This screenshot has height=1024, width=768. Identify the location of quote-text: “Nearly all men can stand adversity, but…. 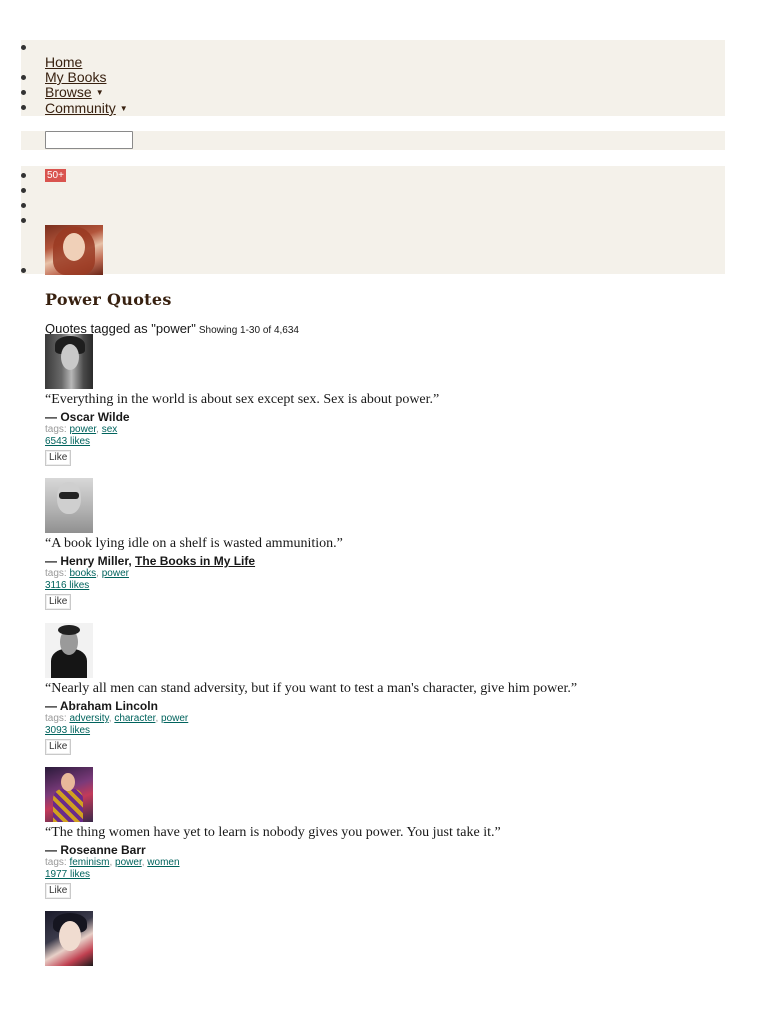
(311, 688).